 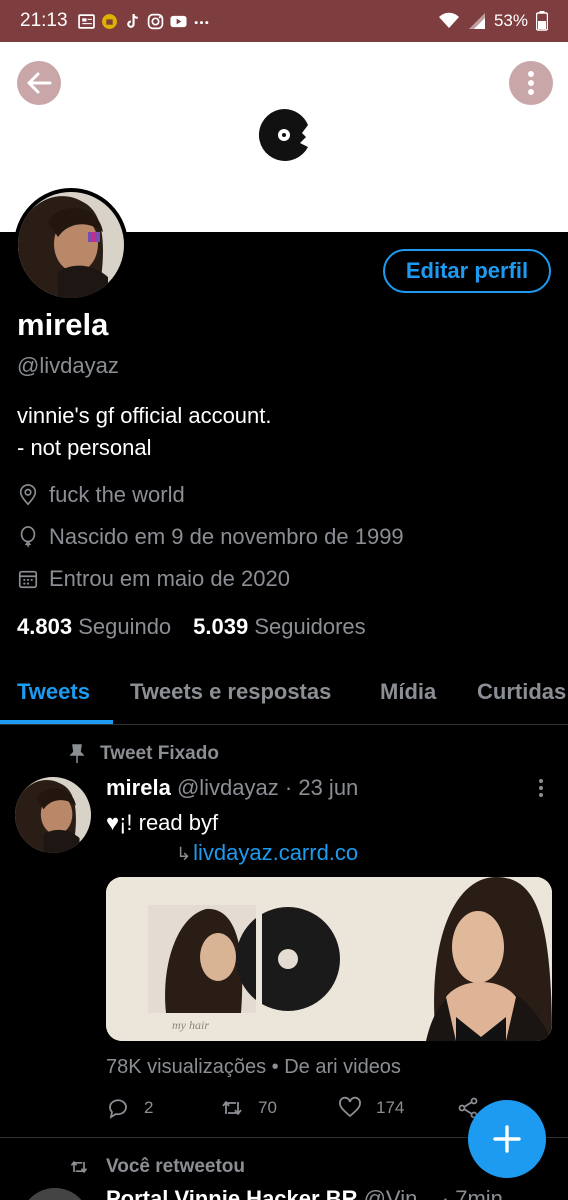 I want to click on followers-count: 5.039, so click(x=221, y=626).